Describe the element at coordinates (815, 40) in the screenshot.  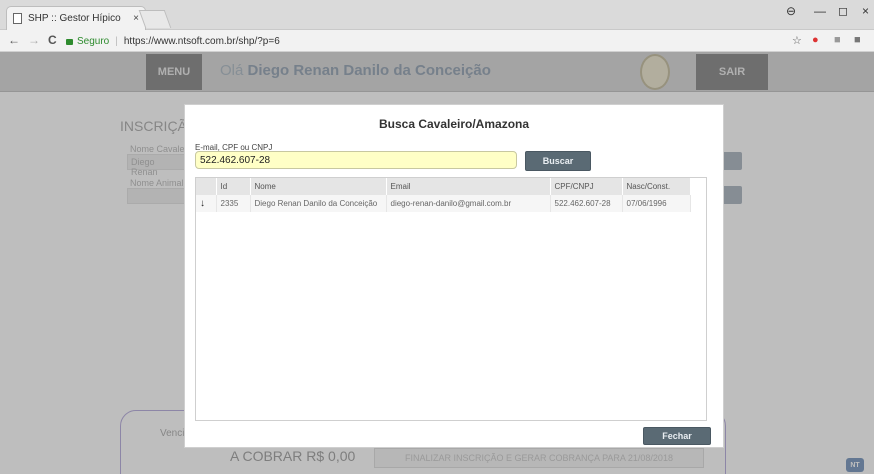
I see `abp-icon: ●` at that location.